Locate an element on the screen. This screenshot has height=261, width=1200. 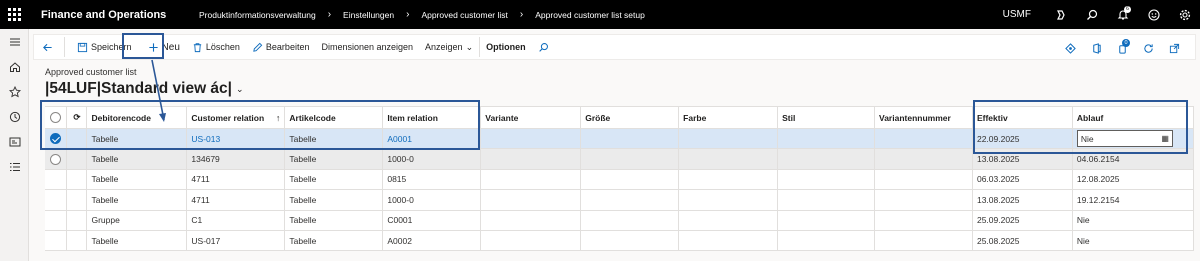
gear-icon is located at coordinates (1184, 14).